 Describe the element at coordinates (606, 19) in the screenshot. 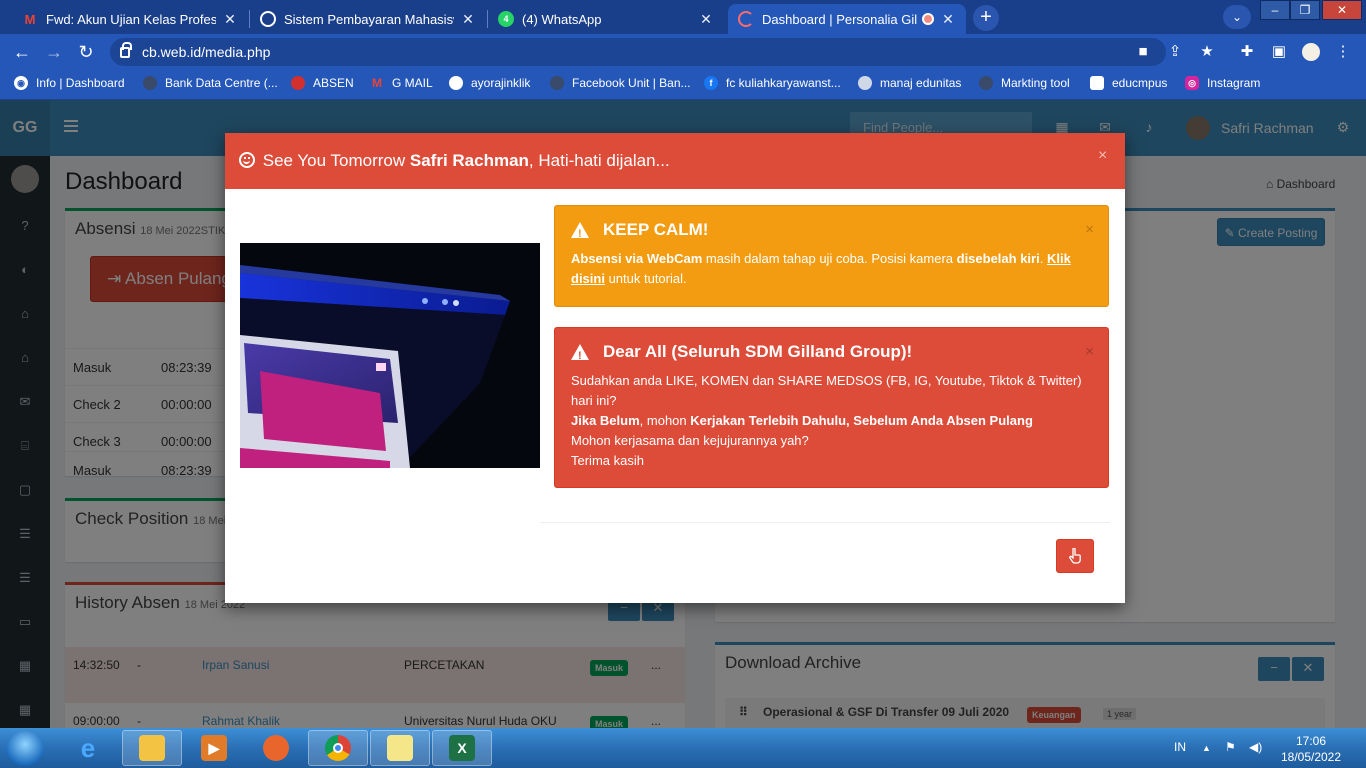

I see `tab-whatsapp: 4 (4) WhatsApp ✕` at that location.